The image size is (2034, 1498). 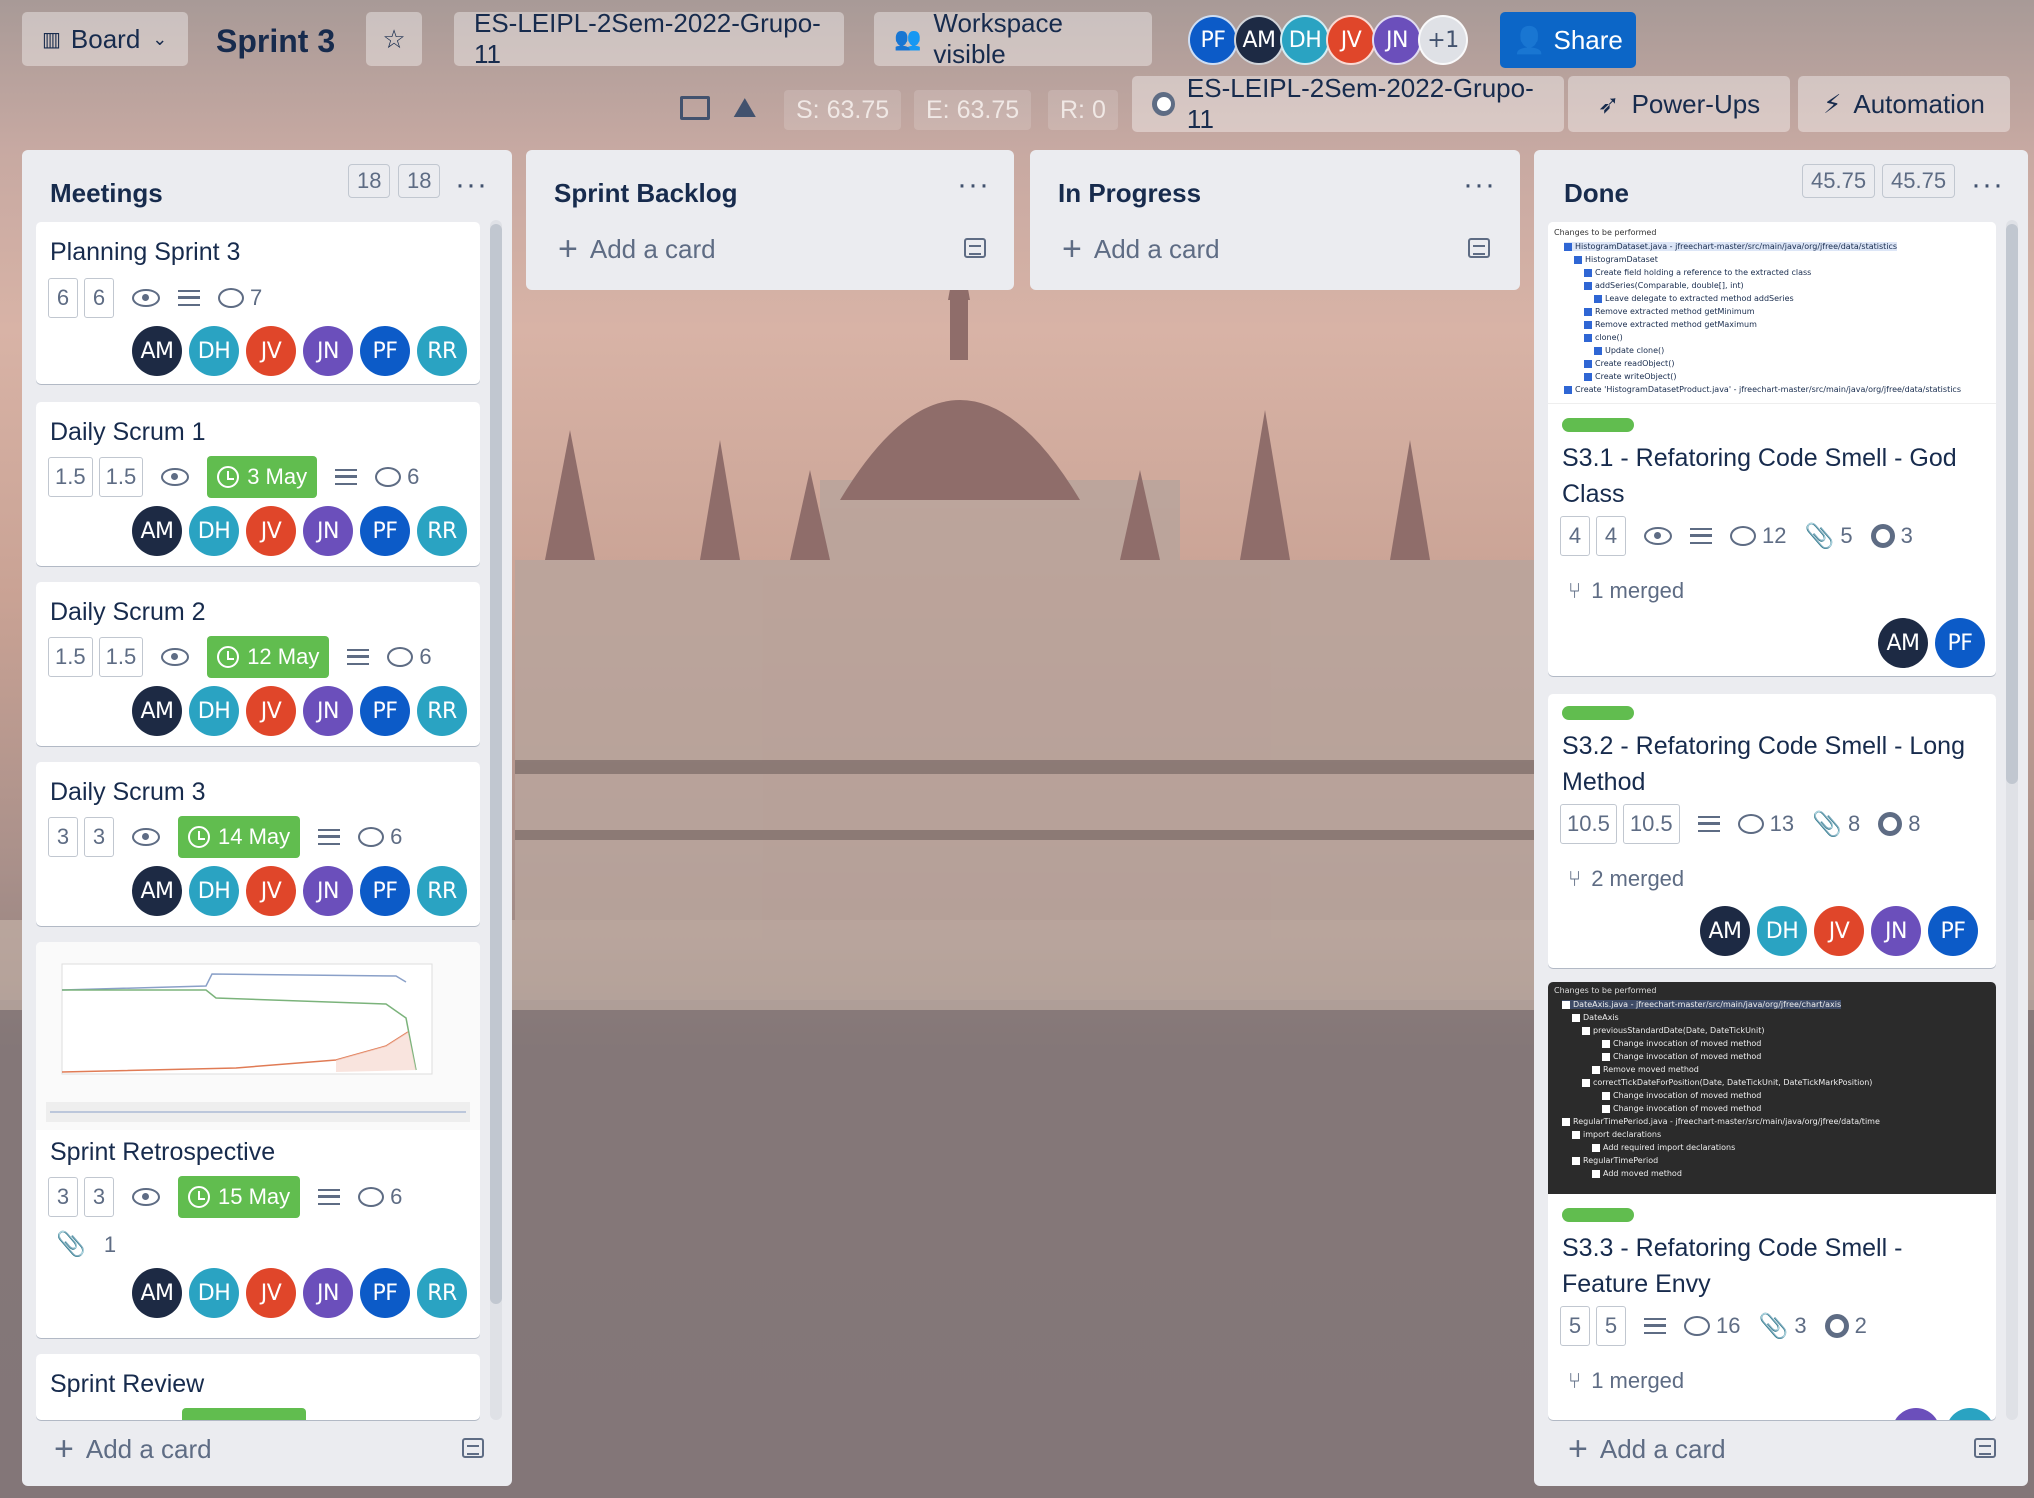 What do you see at coordinates (240, 298) in the screenshot?
I see `comments-badge: 7` at bounding box center [240, 298].